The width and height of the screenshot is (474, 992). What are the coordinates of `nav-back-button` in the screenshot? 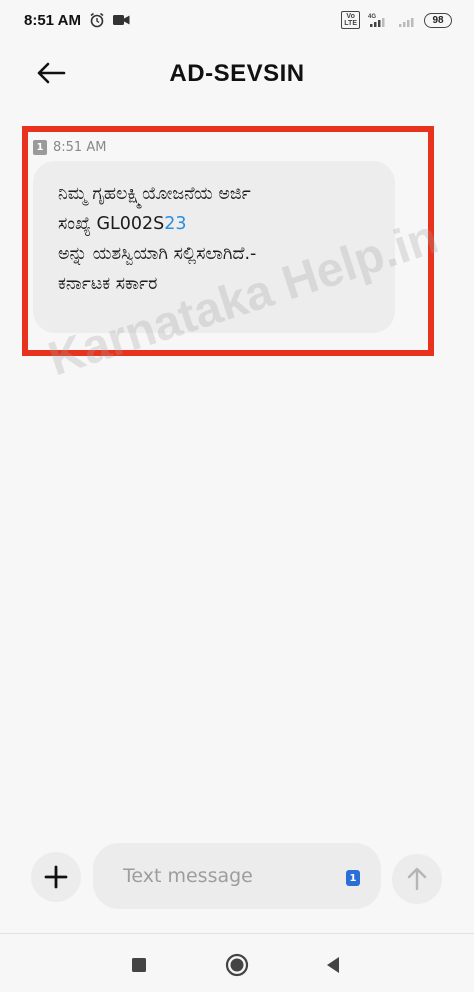 It's located at (333, 965).